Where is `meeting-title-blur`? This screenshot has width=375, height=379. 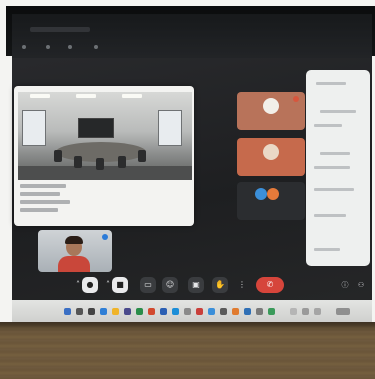 meeting-title-blur is located at coordinates (60, 29).